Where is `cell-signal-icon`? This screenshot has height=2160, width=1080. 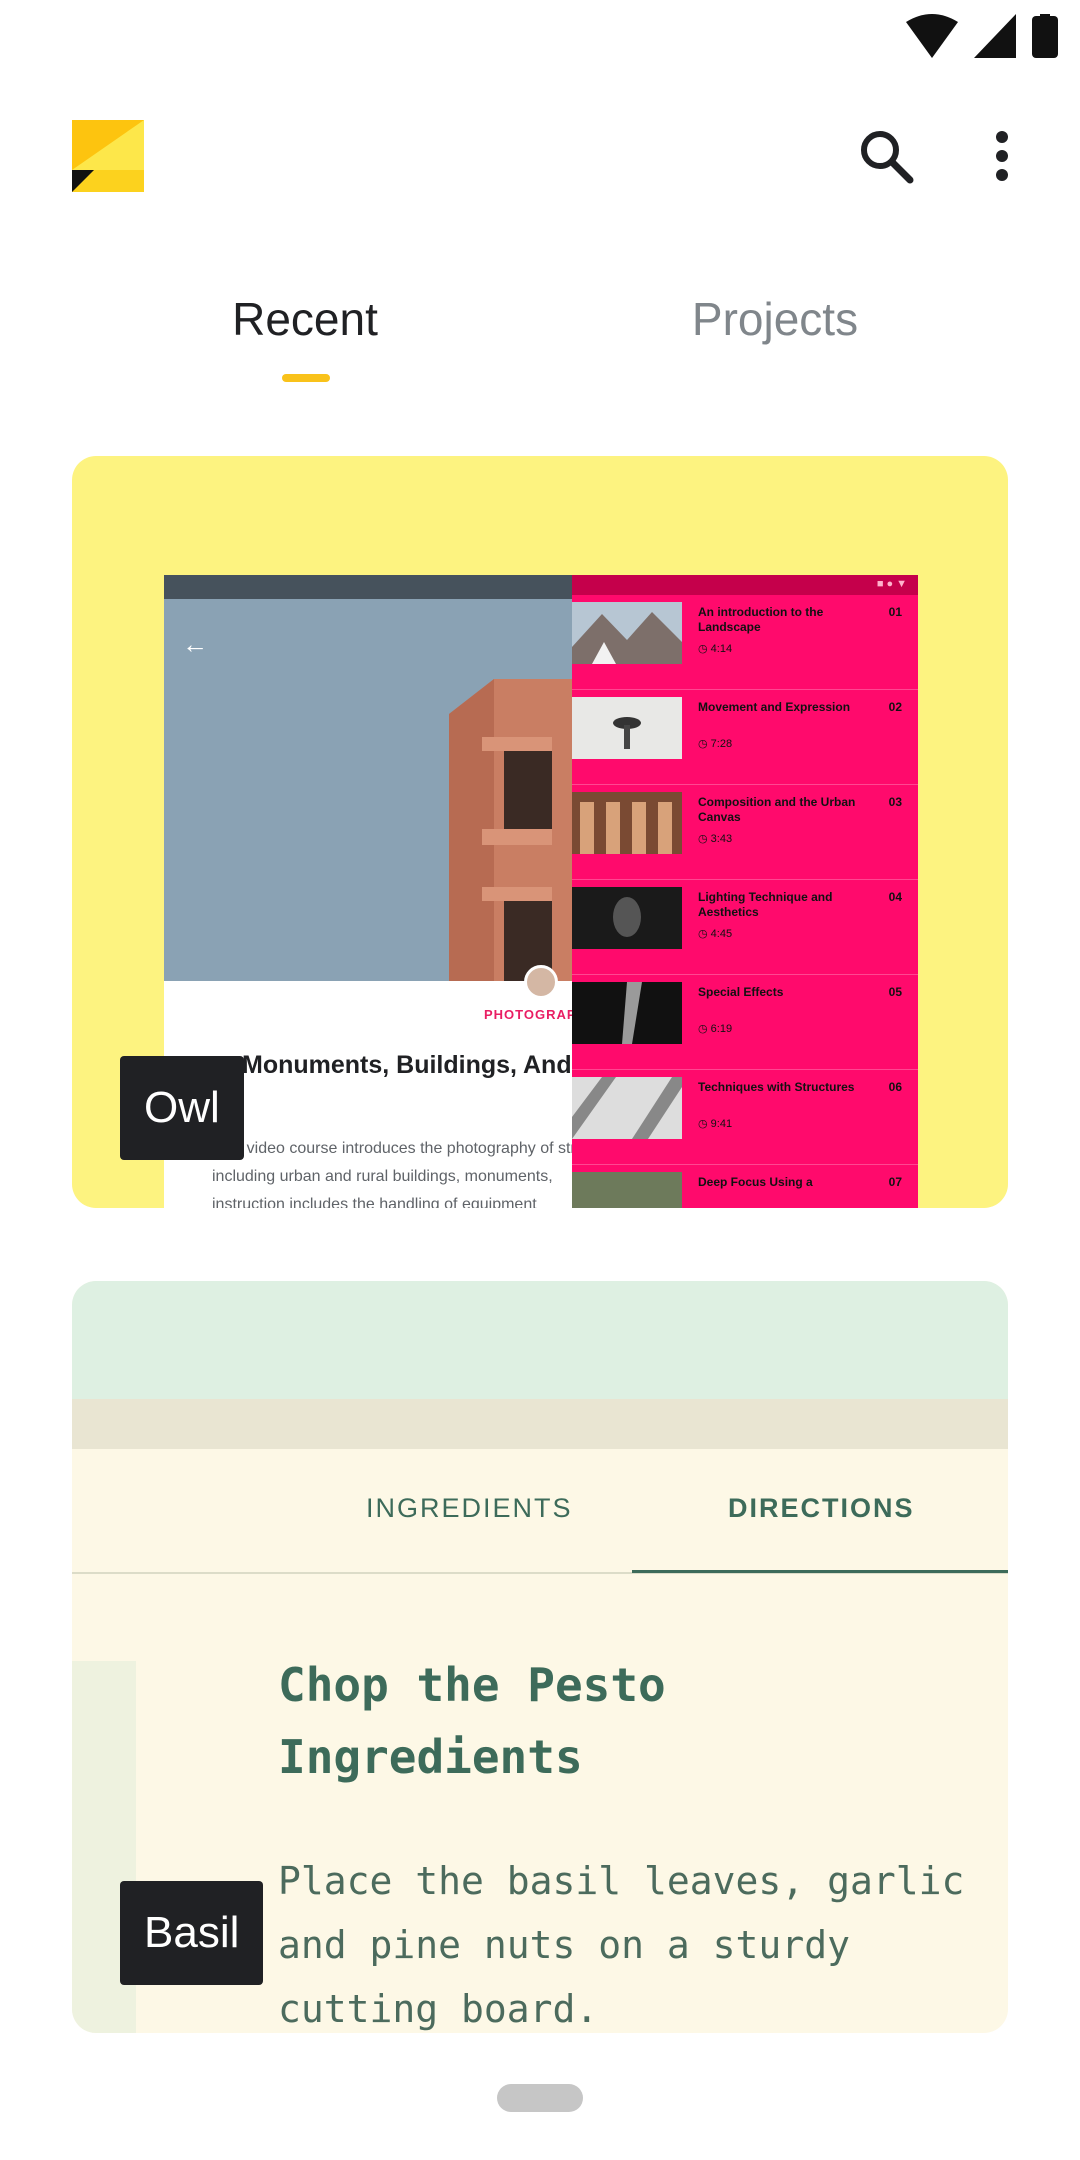 cell-signal-icon is located at coordinates (995, 36).